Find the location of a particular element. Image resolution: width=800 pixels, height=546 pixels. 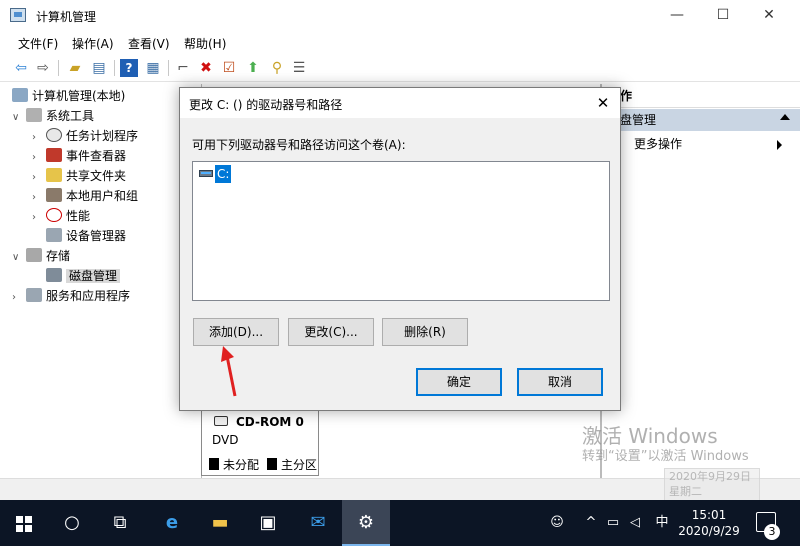

menu-view: 查看(V) is located at coordinates (149, 43).